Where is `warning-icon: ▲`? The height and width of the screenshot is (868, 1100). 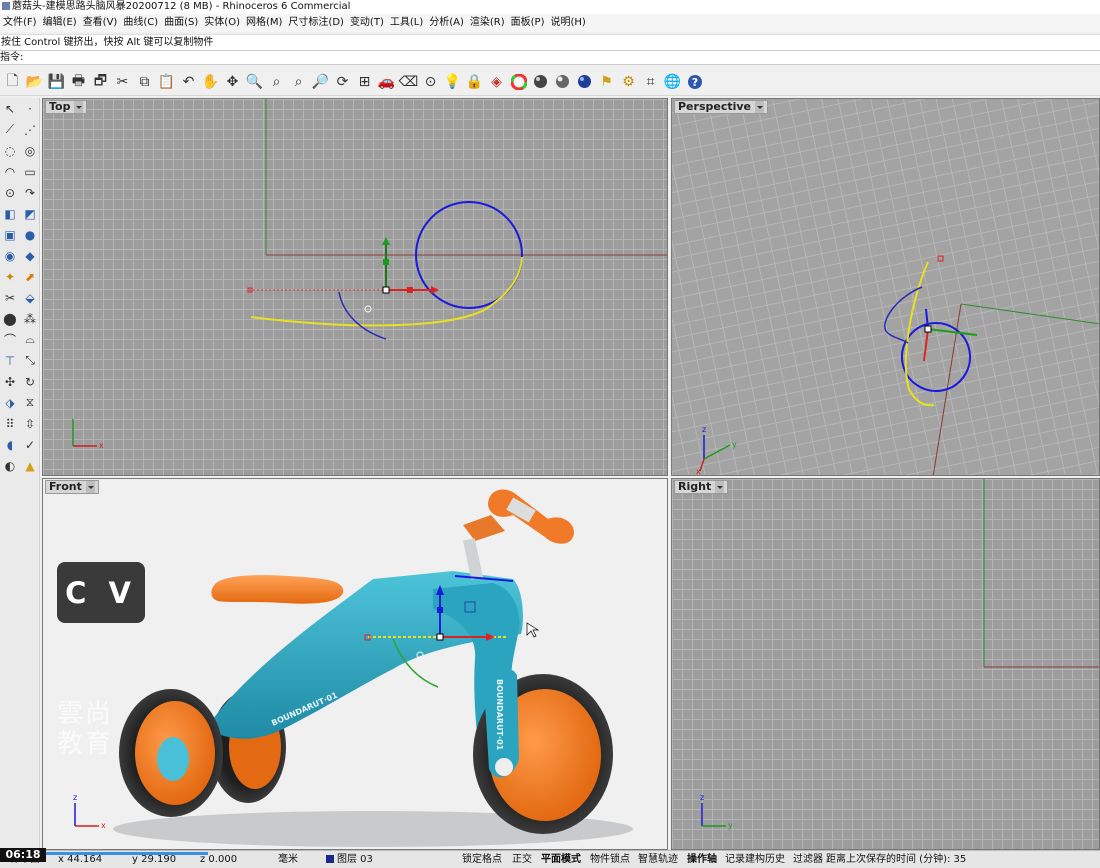
warning-icon: ▲ is located at coordinates (30, 465).